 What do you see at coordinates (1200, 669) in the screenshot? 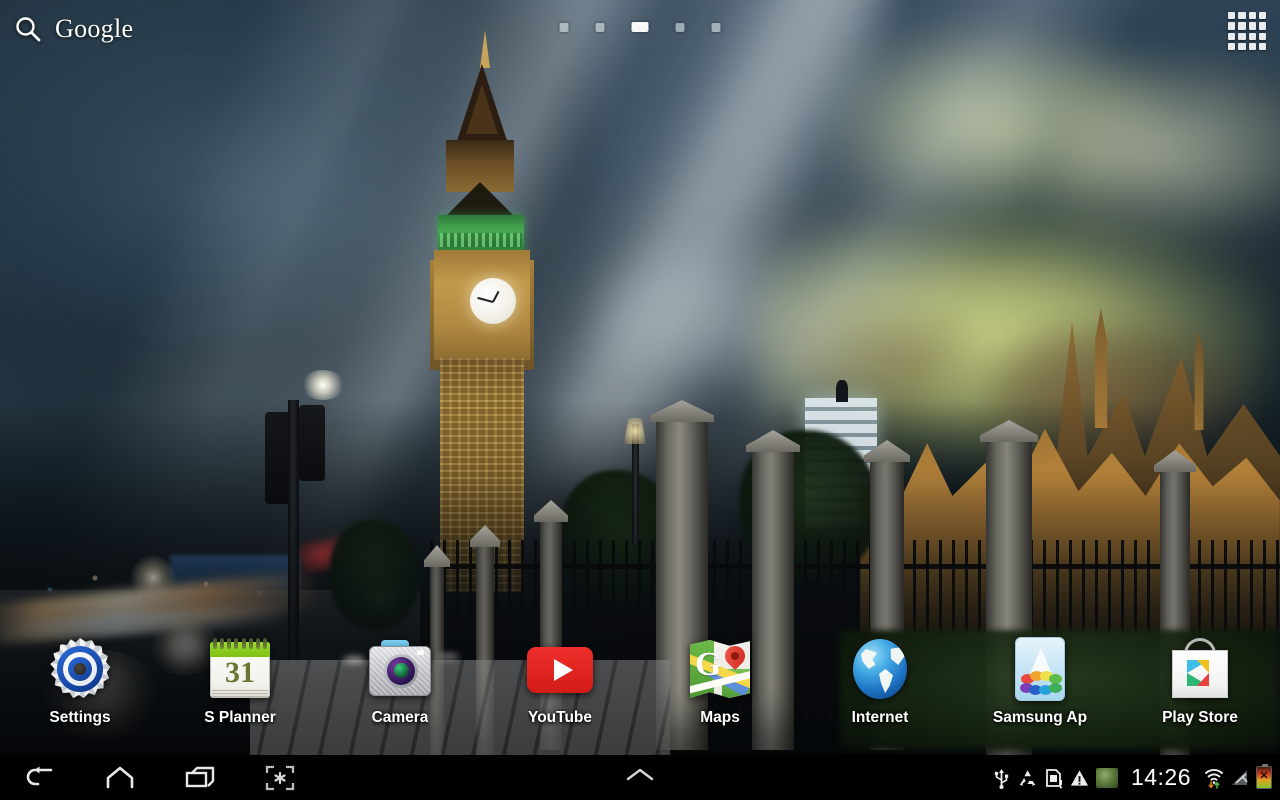
I see `play-store-icon` at bounding box center [1200, 669].